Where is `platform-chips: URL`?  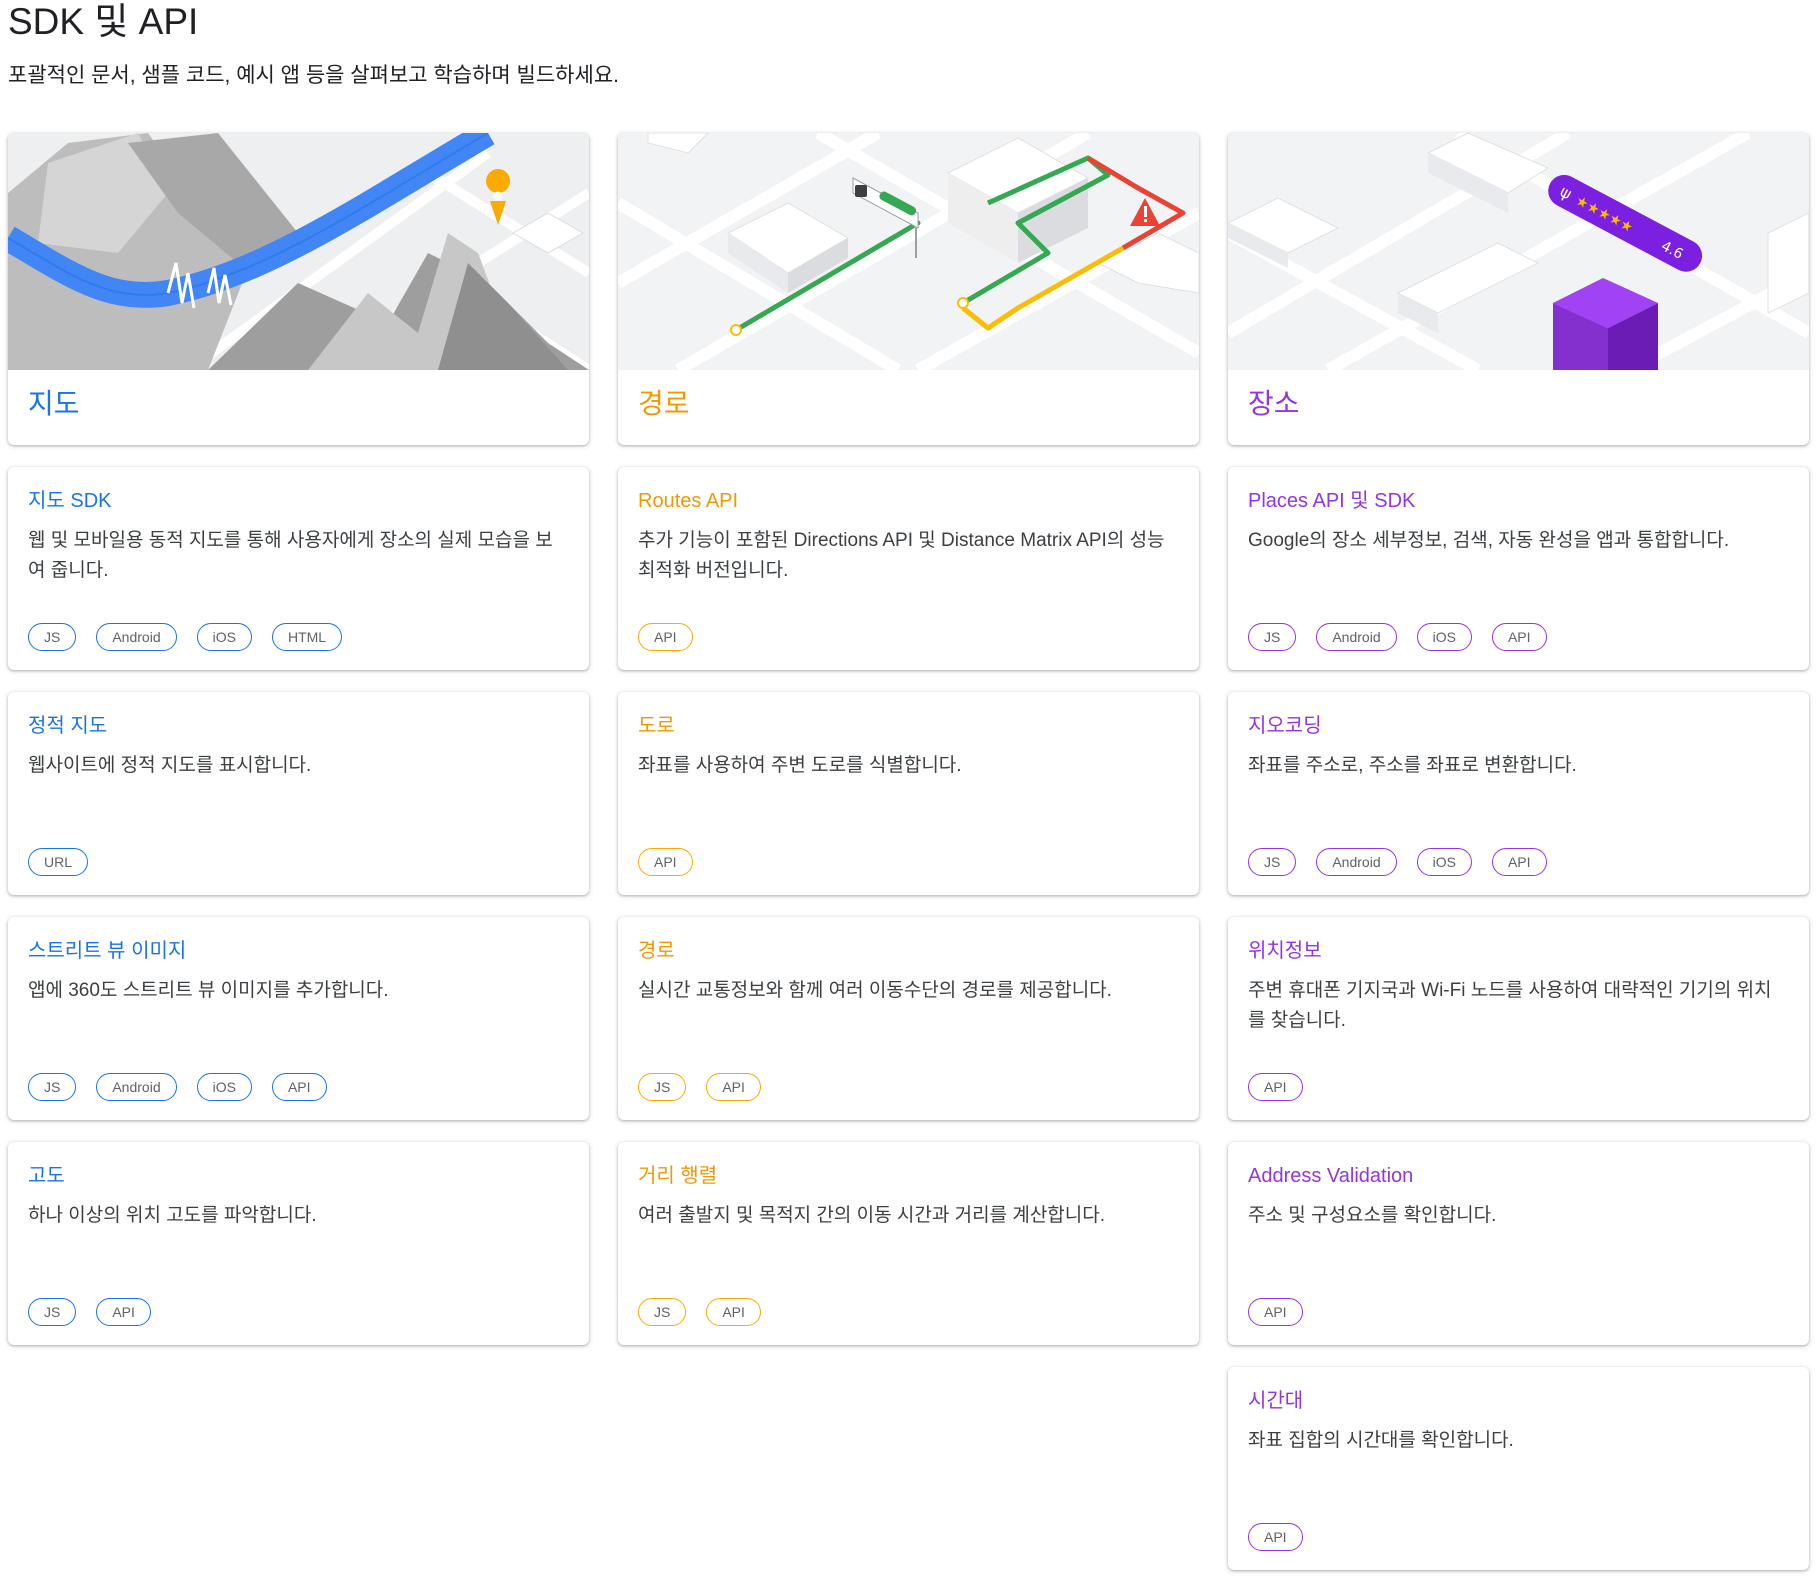
platform-chips: URL is located at coordinates (58, 862).